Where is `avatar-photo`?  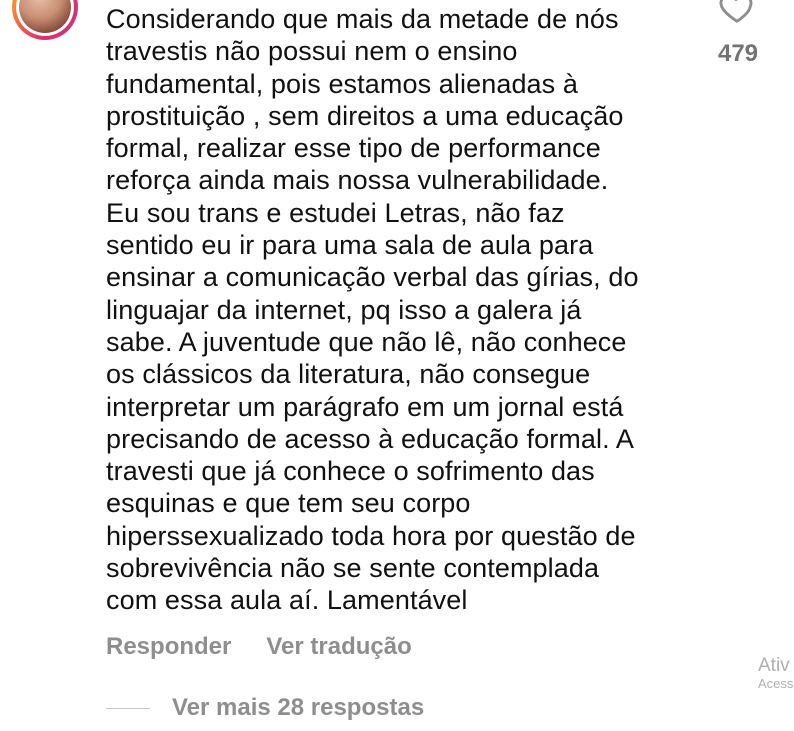
avatar-photo is located at coordinates (45, 16).